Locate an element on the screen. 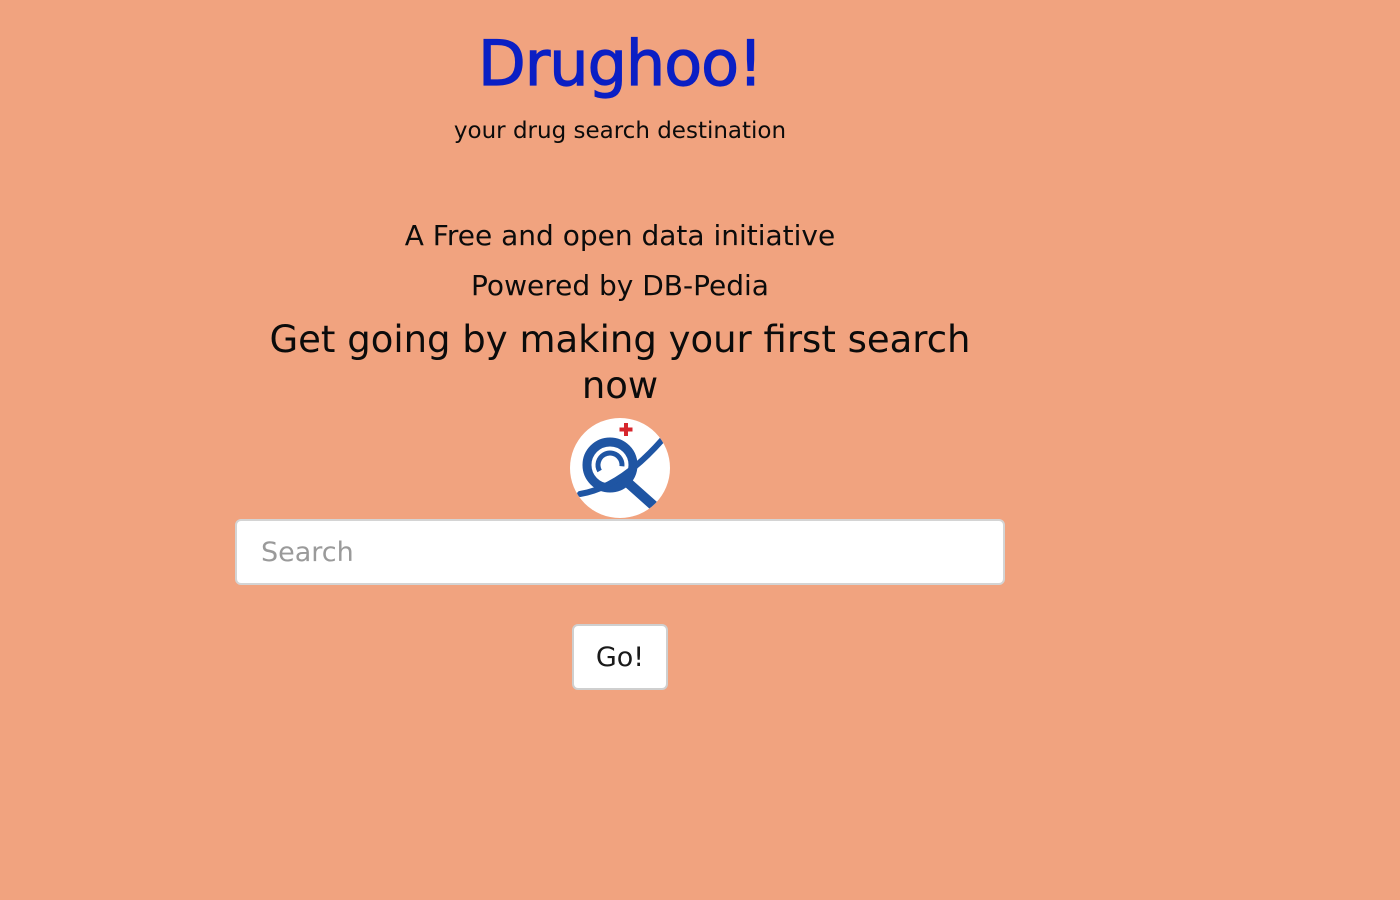 The width and height of the screenshot is (1400, 900). search-input is located at coordinates (620, 552).